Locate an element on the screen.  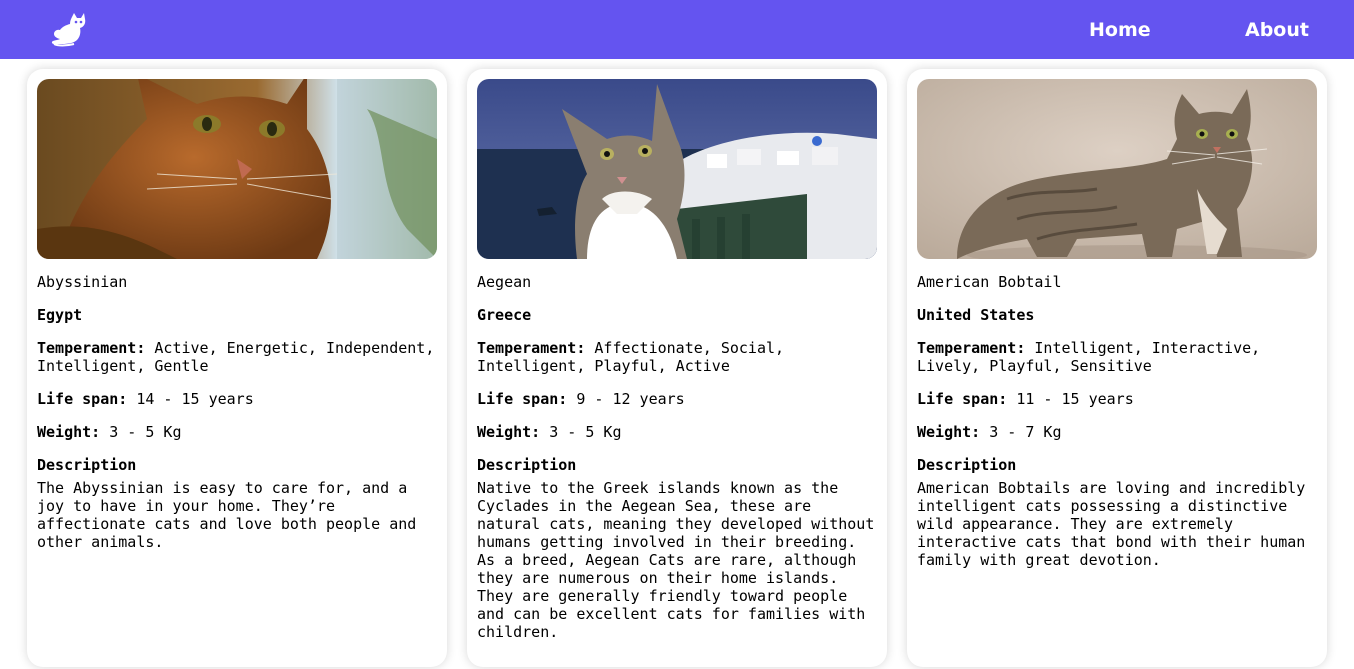
life-span-row: Life span: 9 - 12 years is located at coordinates (677, 399).